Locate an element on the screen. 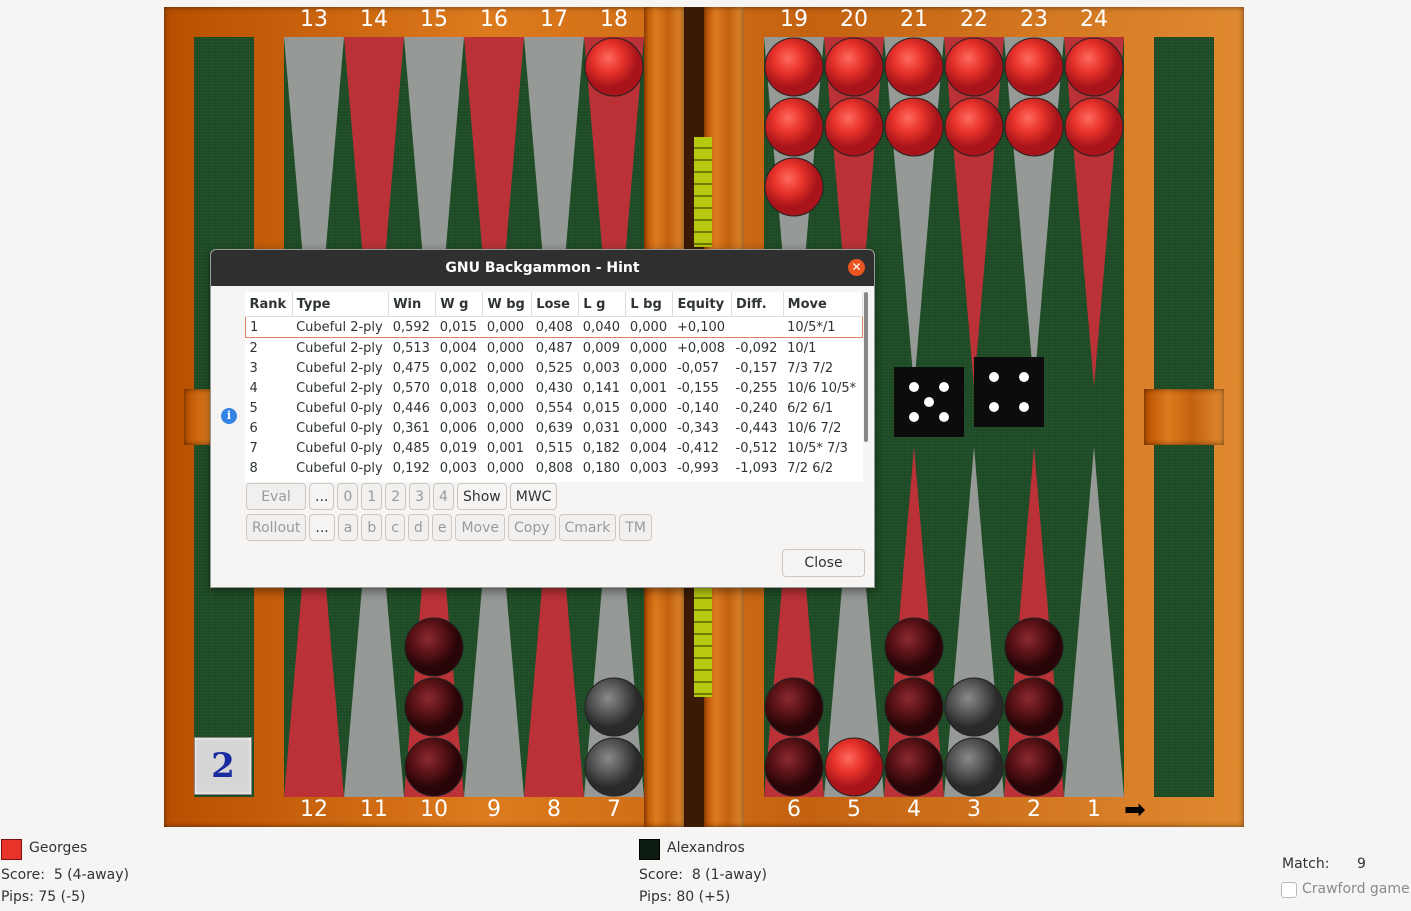 The width and height of the screenshot is (1411, 911). column-header: Lose is located at coordinates (555, 304).